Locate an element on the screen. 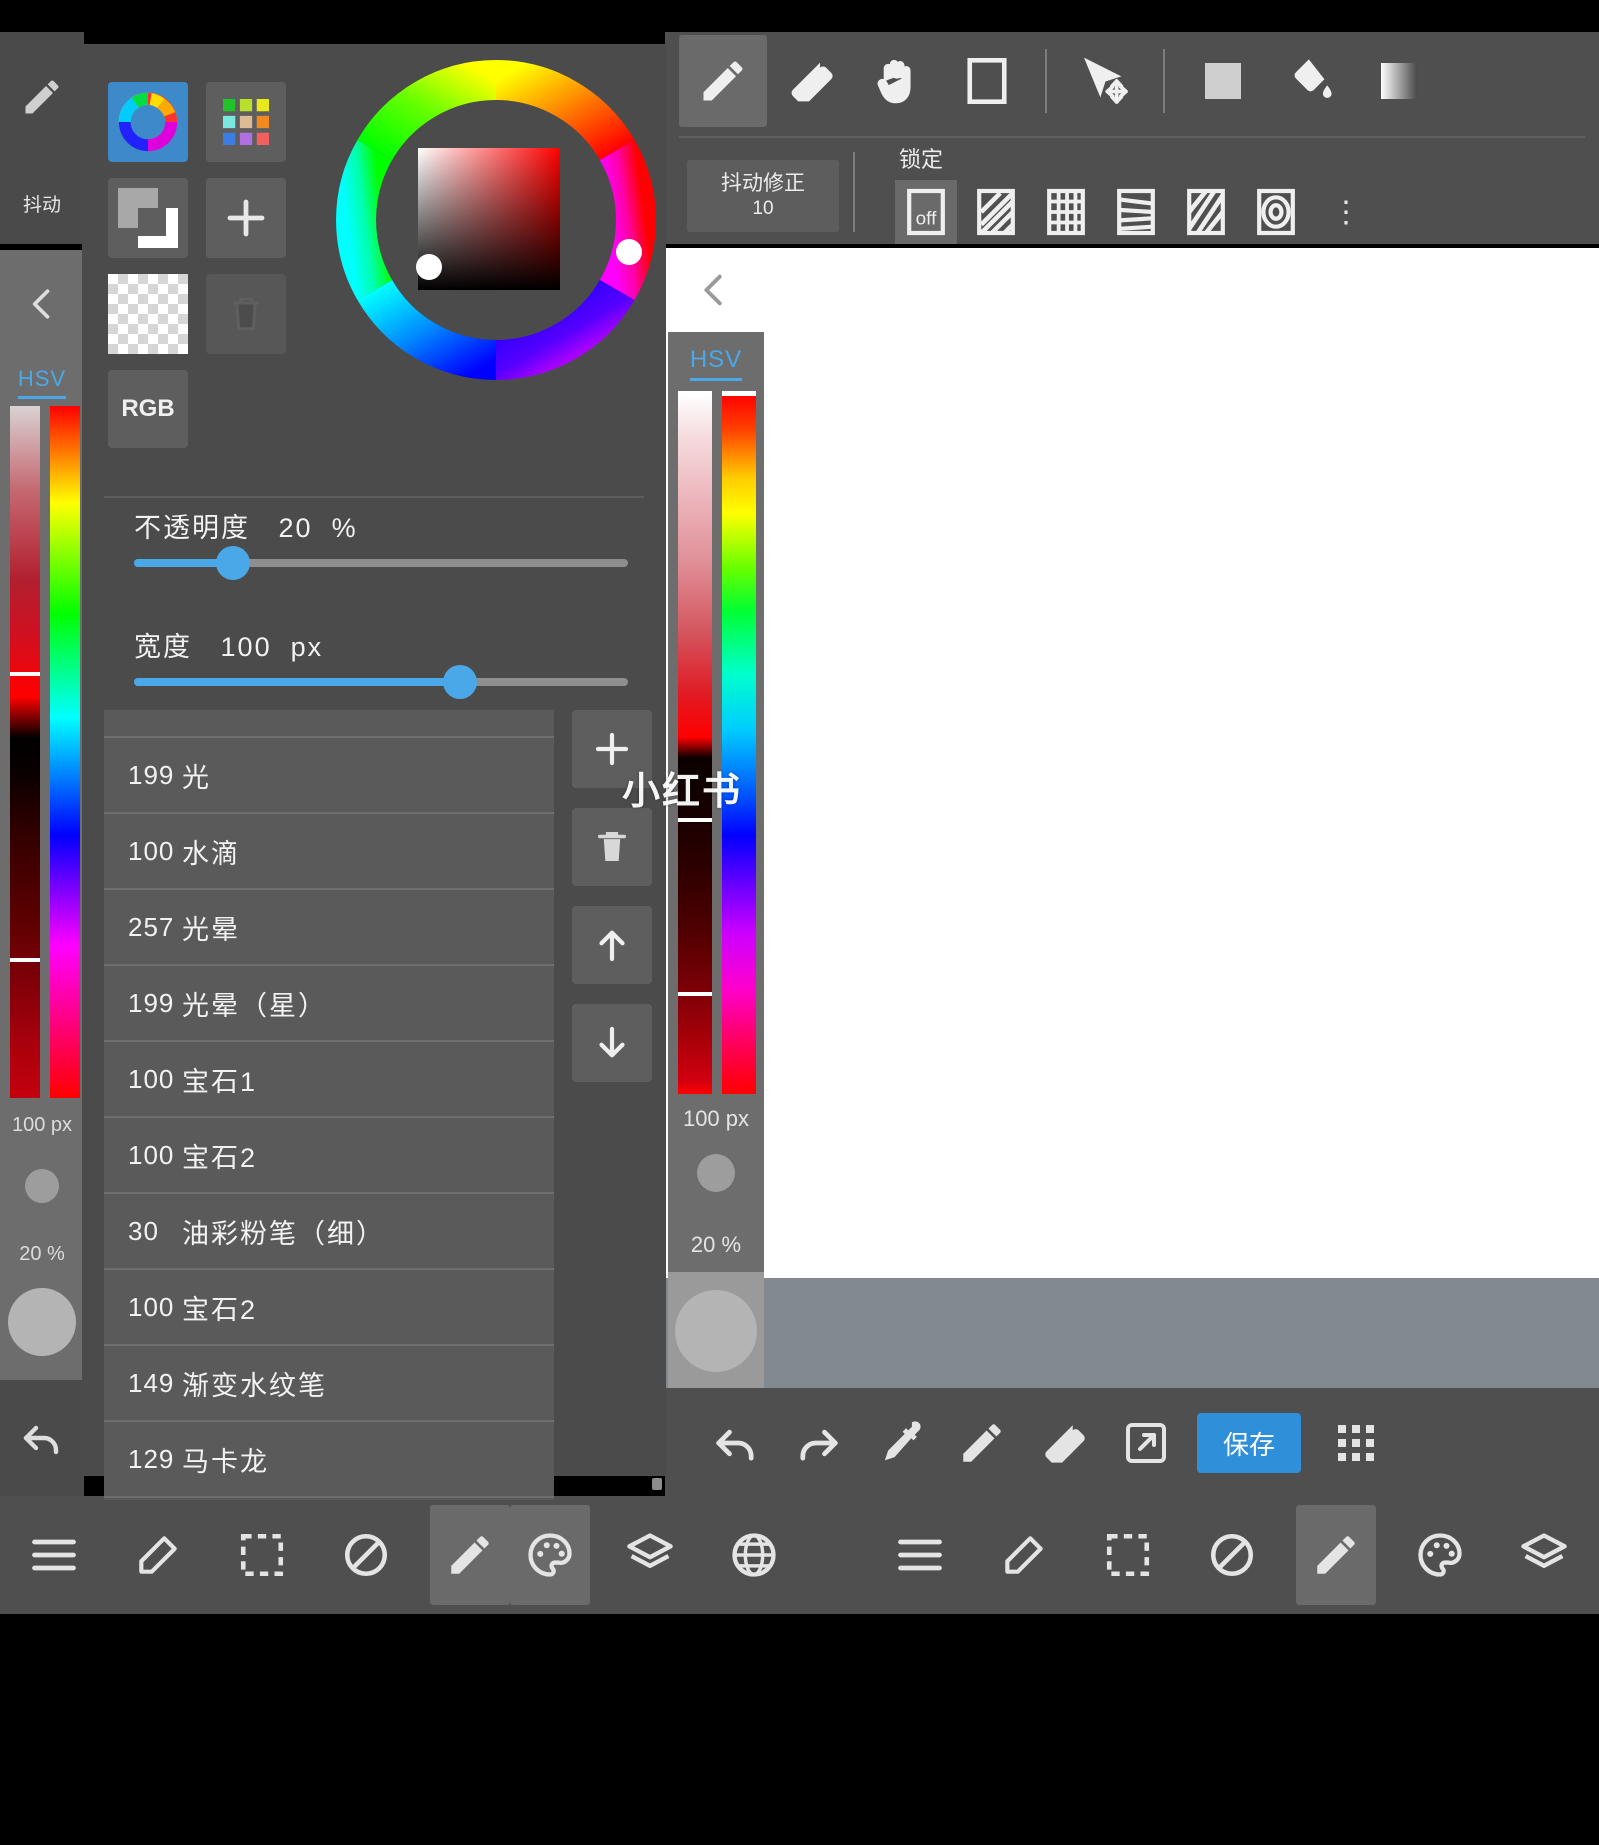  fill-shape-tool is located at coordinates (1223, 81).